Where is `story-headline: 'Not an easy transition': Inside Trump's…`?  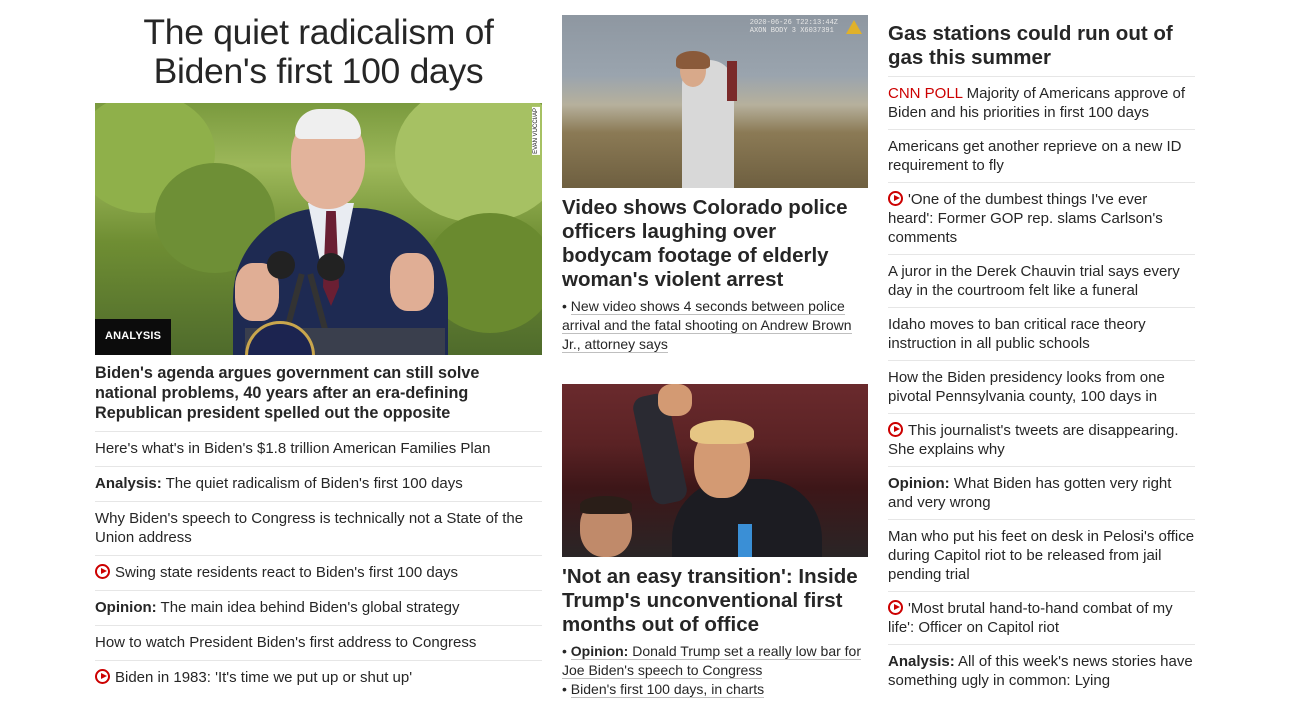
story-headline: 'Not an easy transition': Inside Trump's… is located at coordinates (715, 601).